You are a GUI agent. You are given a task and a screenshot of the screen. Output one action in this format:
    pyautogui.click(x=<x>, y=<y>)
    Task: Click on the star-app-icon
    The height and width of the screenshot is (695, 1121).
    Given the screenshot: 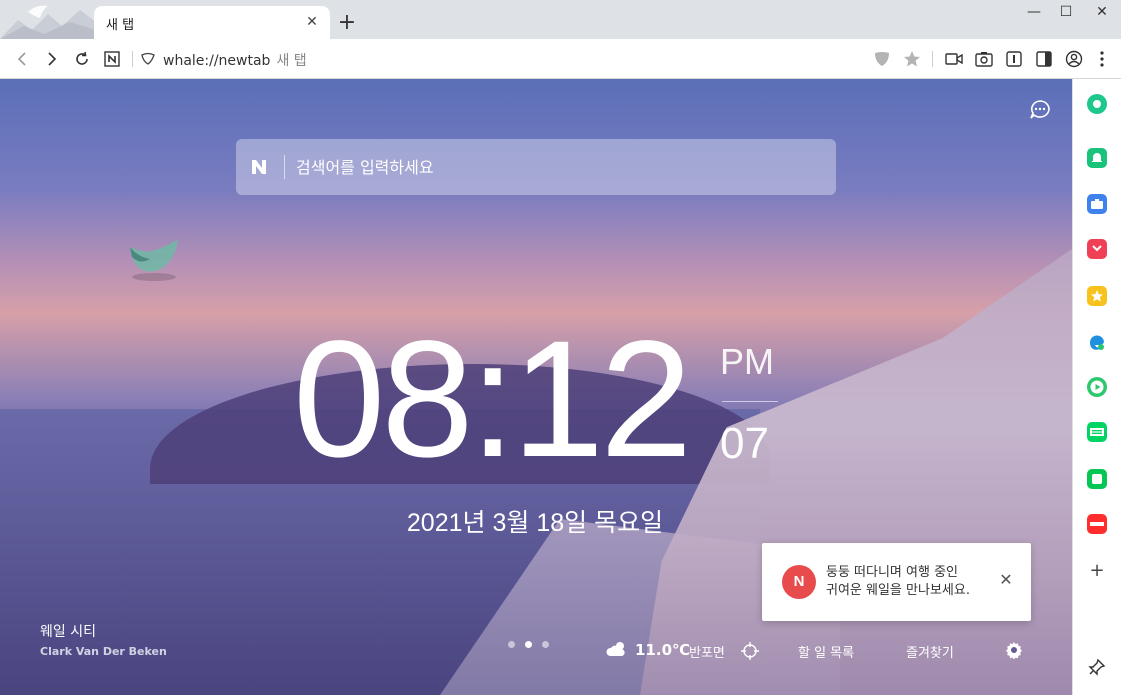 What is the action you would take?
    pyautogui.click(x=1097, y=296)
    